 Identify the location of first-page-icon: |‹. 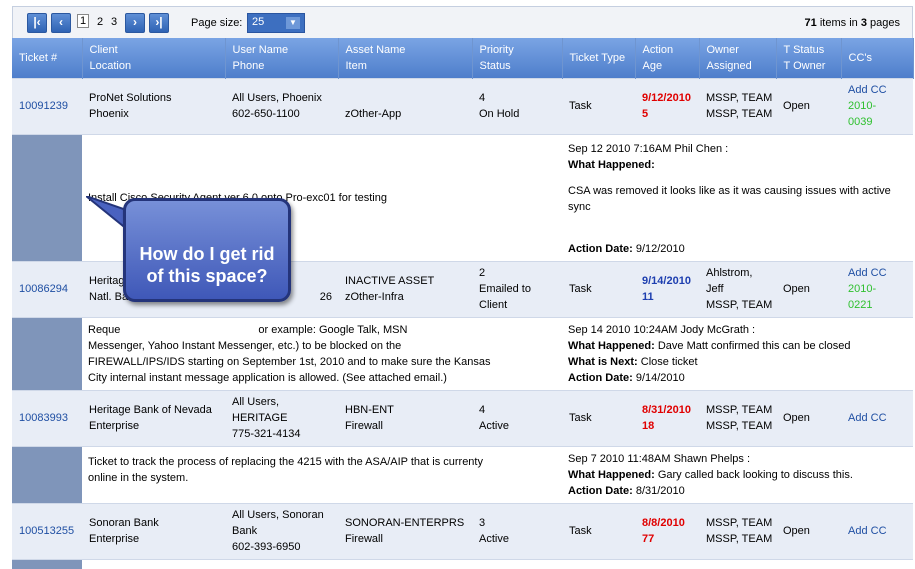
(37, 23).